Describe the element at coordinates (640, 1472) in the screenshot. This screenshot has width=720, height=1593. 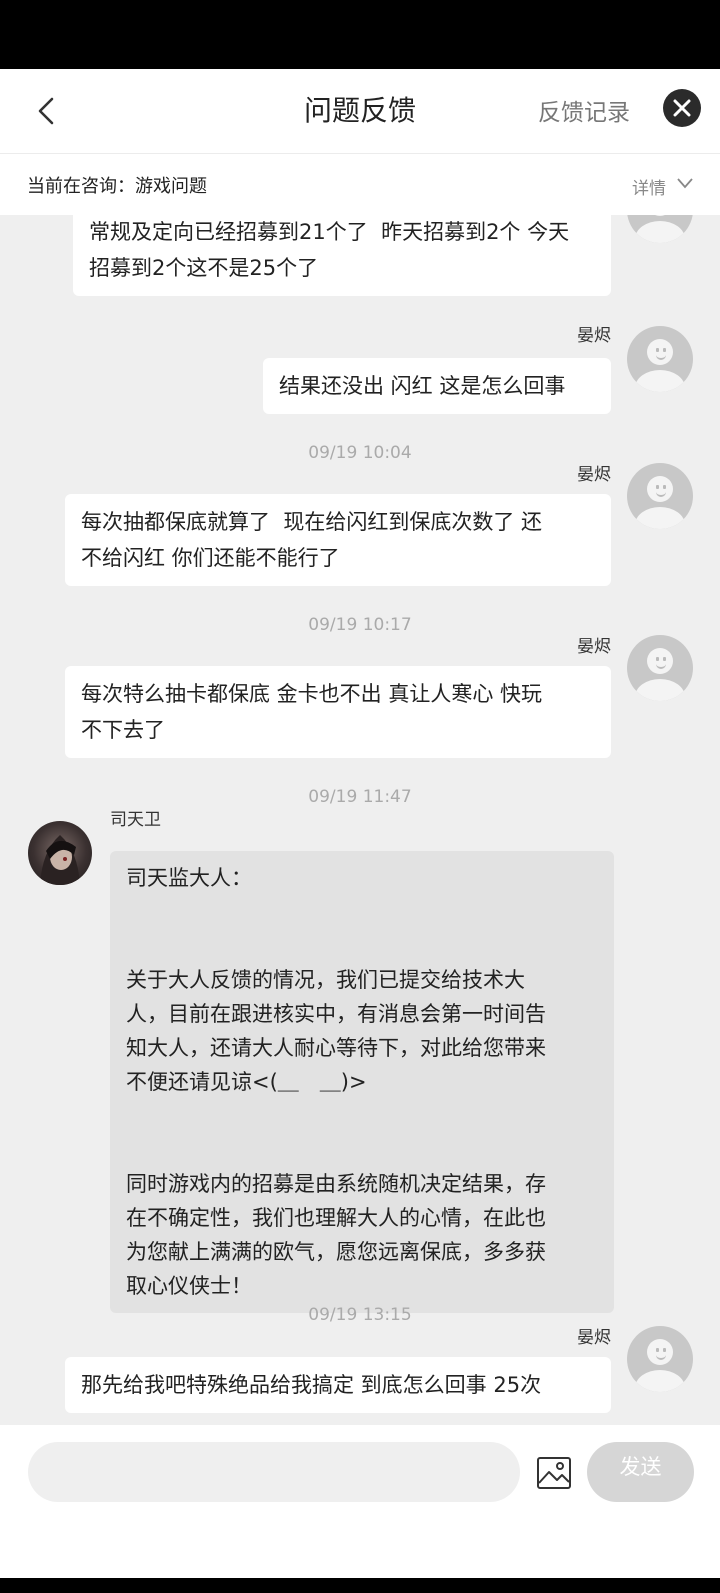
I see `send-button: 发送` at that location.